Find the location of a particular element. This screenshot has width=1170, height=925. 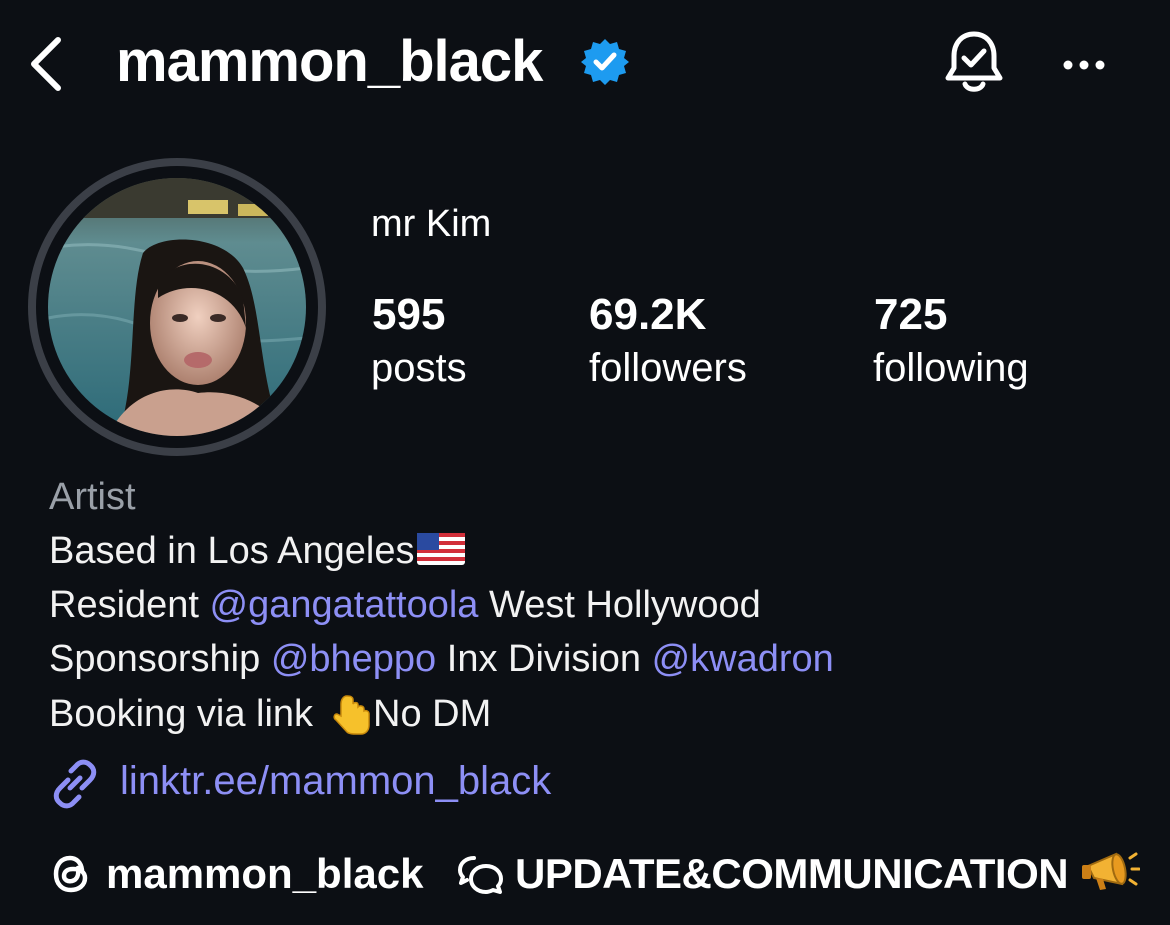

posts-count: 595 is located at coordinates (408, 315).